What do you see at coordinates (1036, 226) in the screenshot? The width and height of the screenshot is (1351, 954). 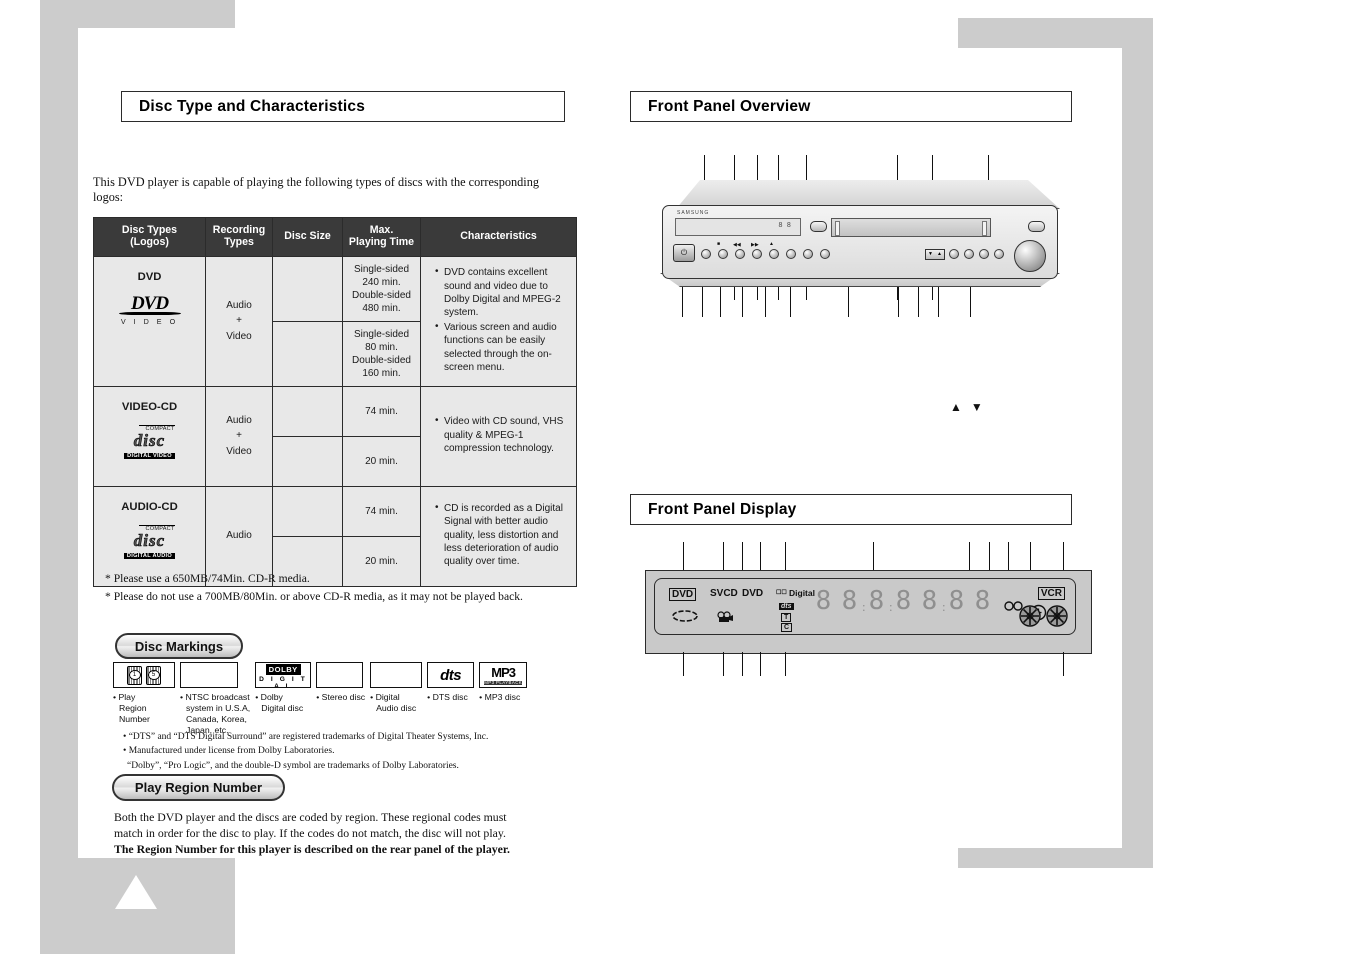 I see `eject-icon-right` at bounding box center [1036, 226].